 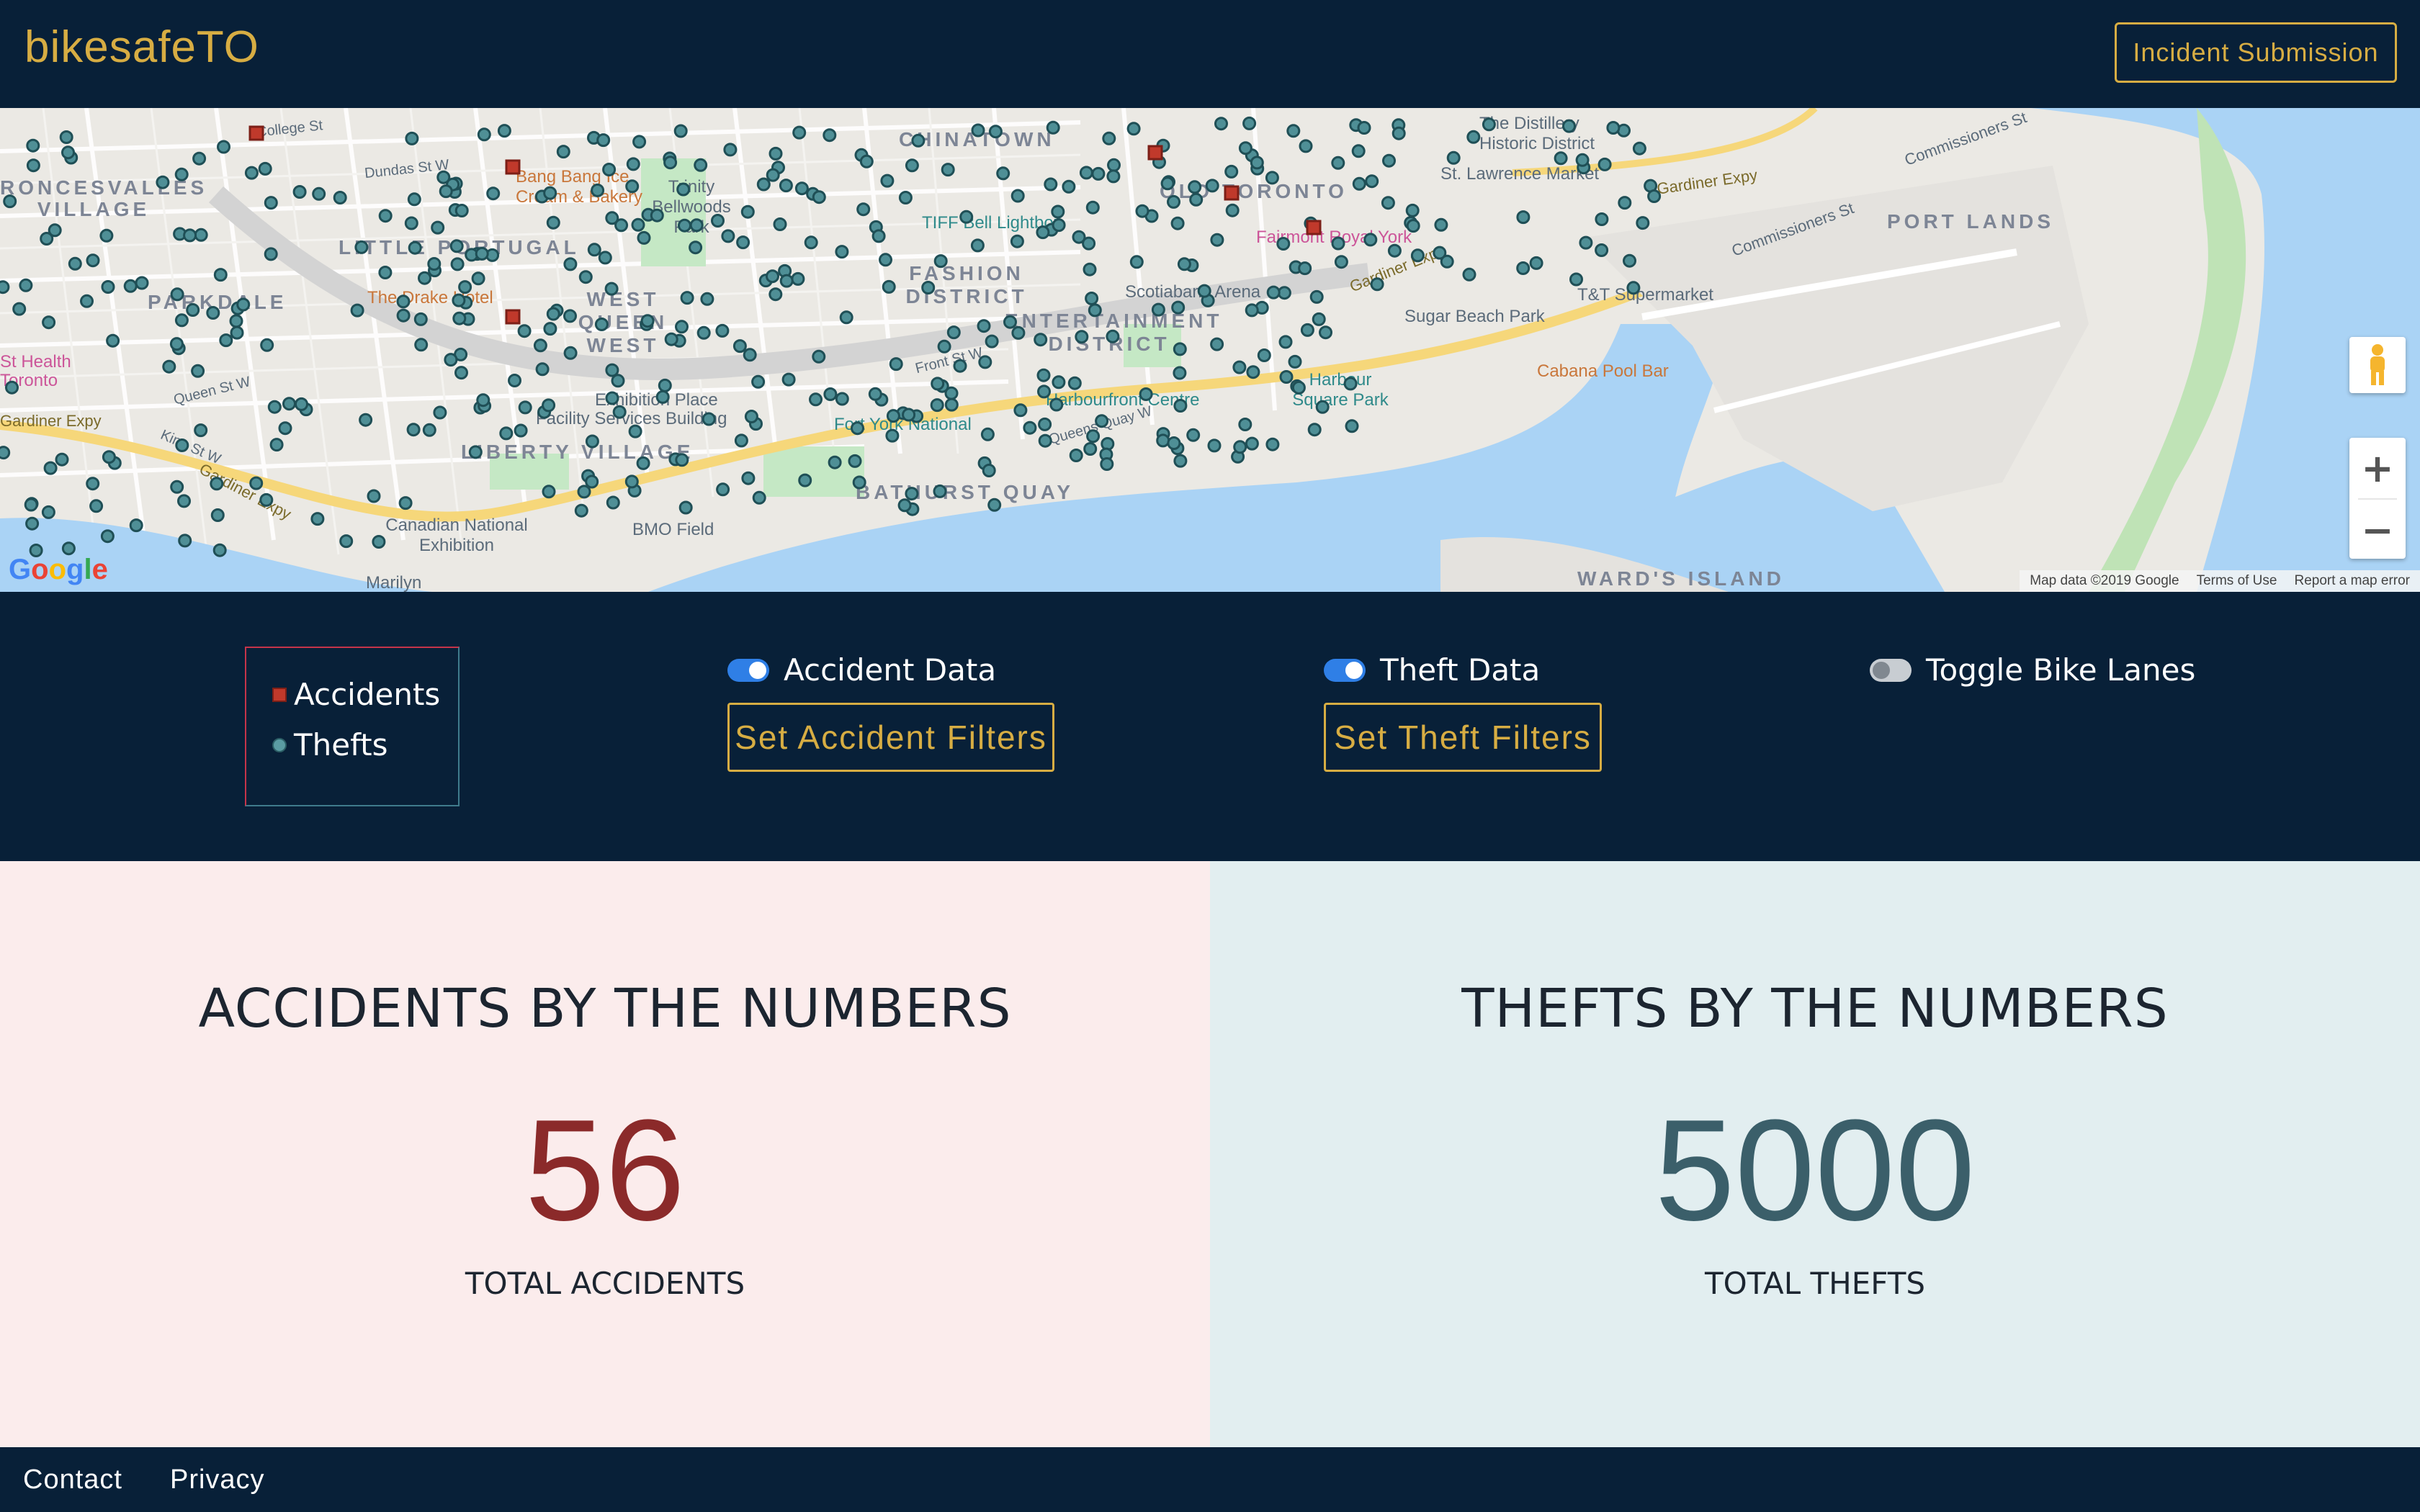 What do you see at coordinates (2352, 581) in the screenshot?
I see `report-map-error-link: Report a map error` at bounding box center [2352, 581].